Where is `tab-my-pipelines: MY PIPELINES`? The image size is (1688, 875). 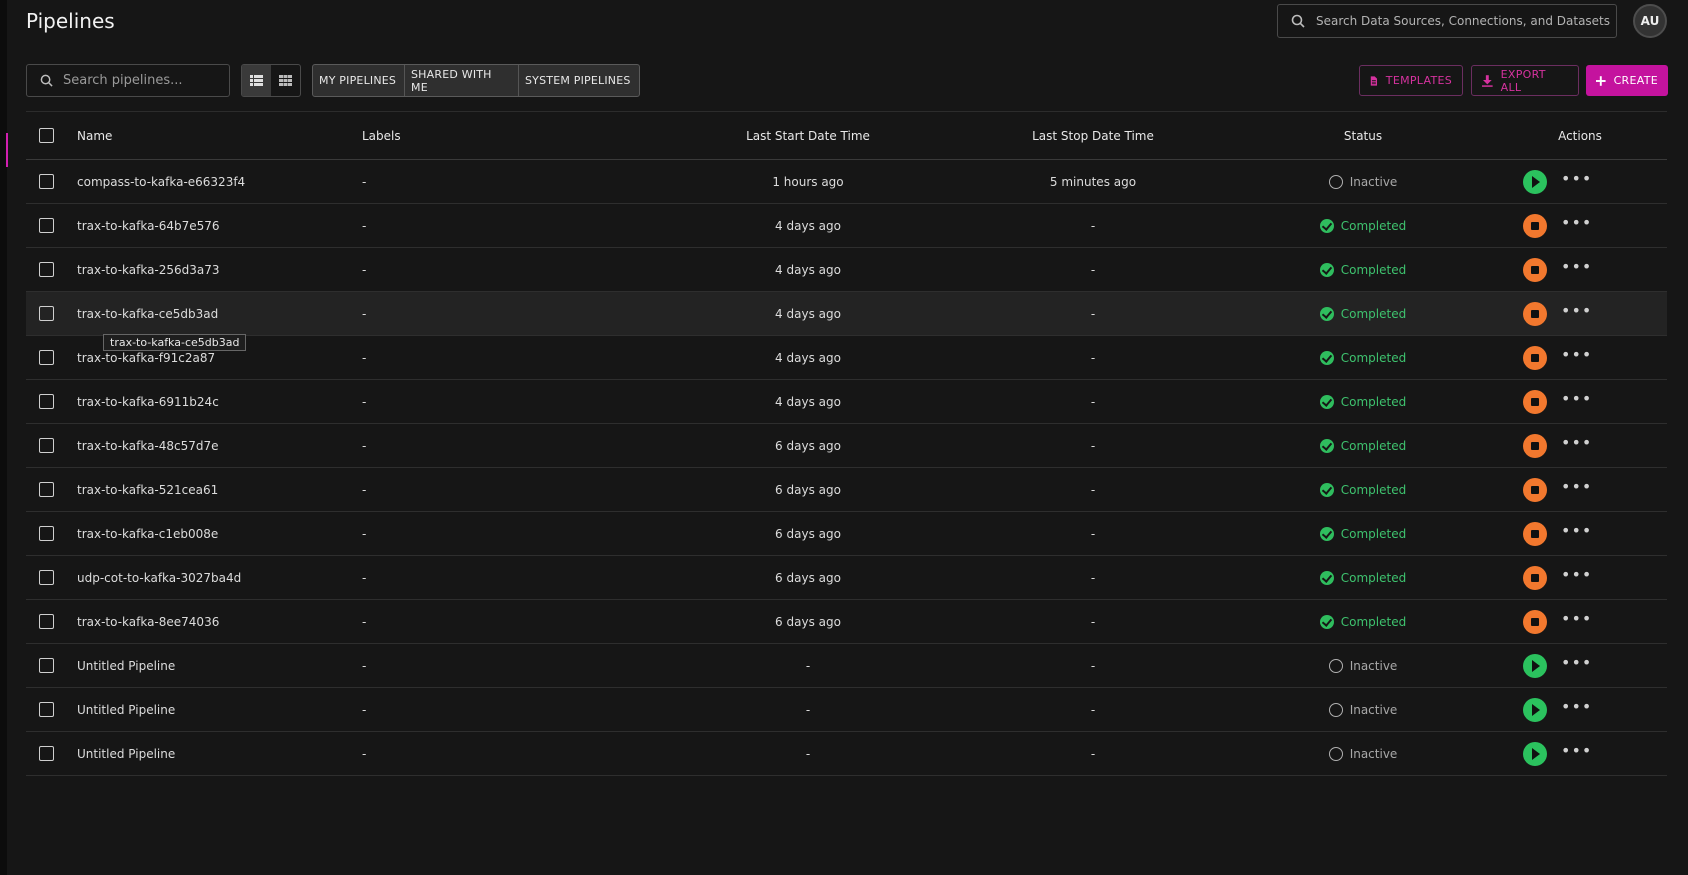
tab-my-pipelines: MY PIPELINES is located at coordinates (359, 80).